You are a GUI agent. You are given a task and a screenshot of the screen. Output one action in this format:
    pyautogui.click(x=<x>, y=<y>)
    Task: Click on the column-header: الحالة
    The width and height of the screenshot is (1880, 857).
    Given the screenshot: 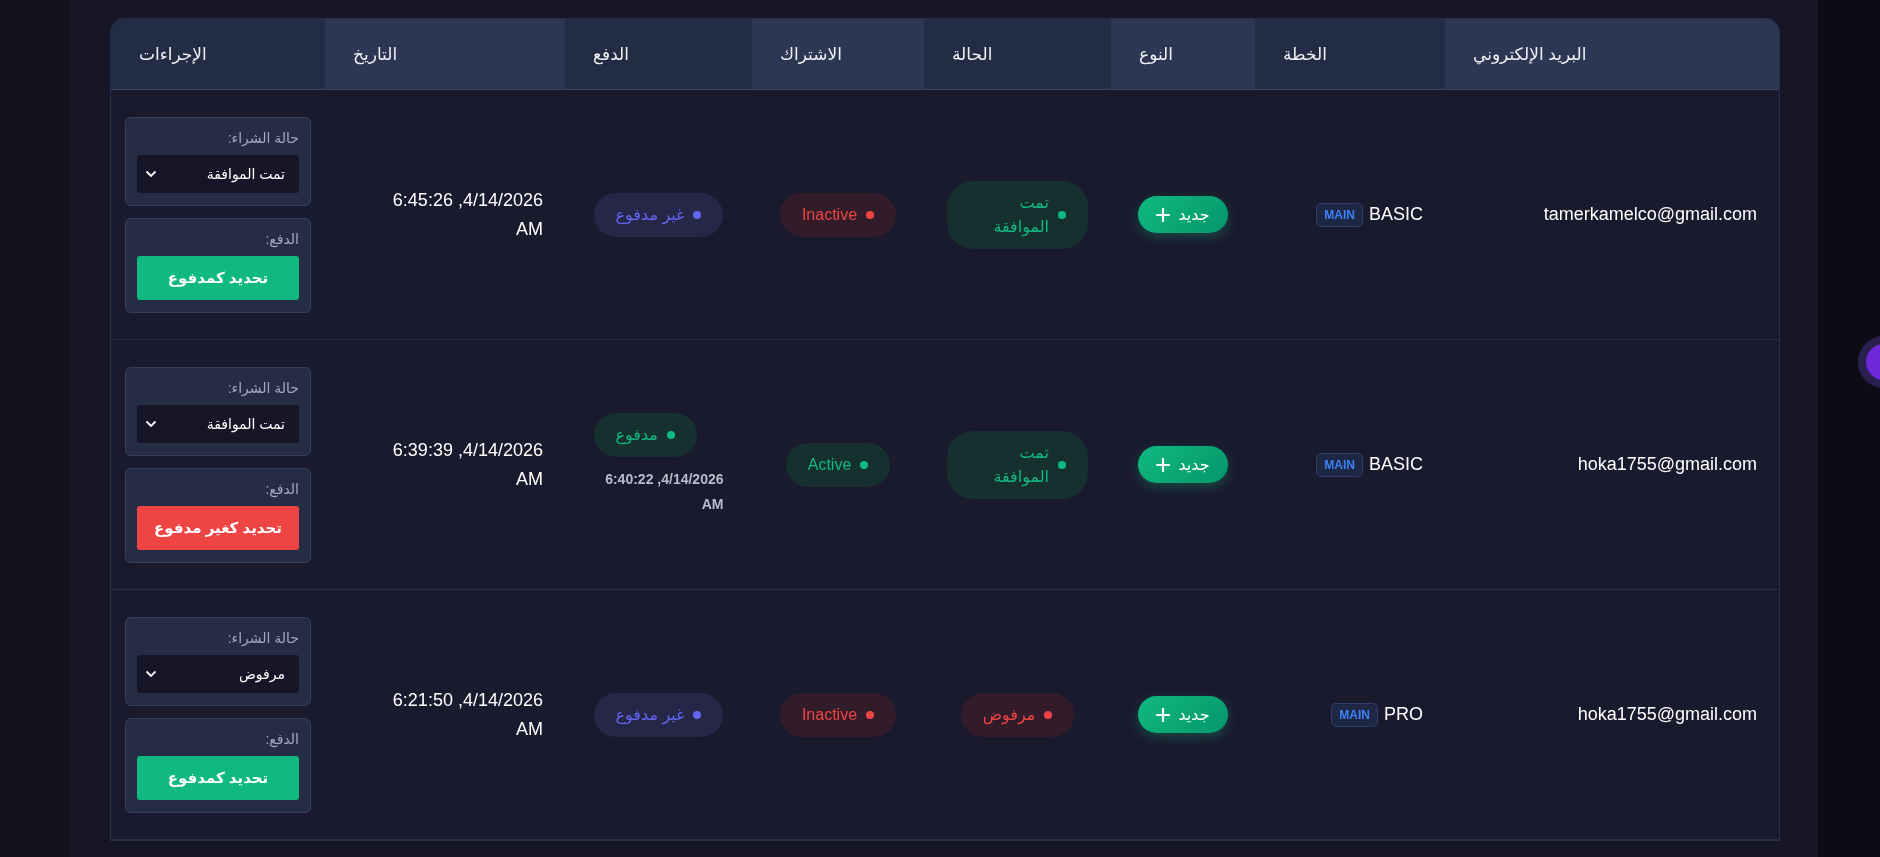 What is the action you would take?
    pyautogui.click(x=1017, y=54)
    